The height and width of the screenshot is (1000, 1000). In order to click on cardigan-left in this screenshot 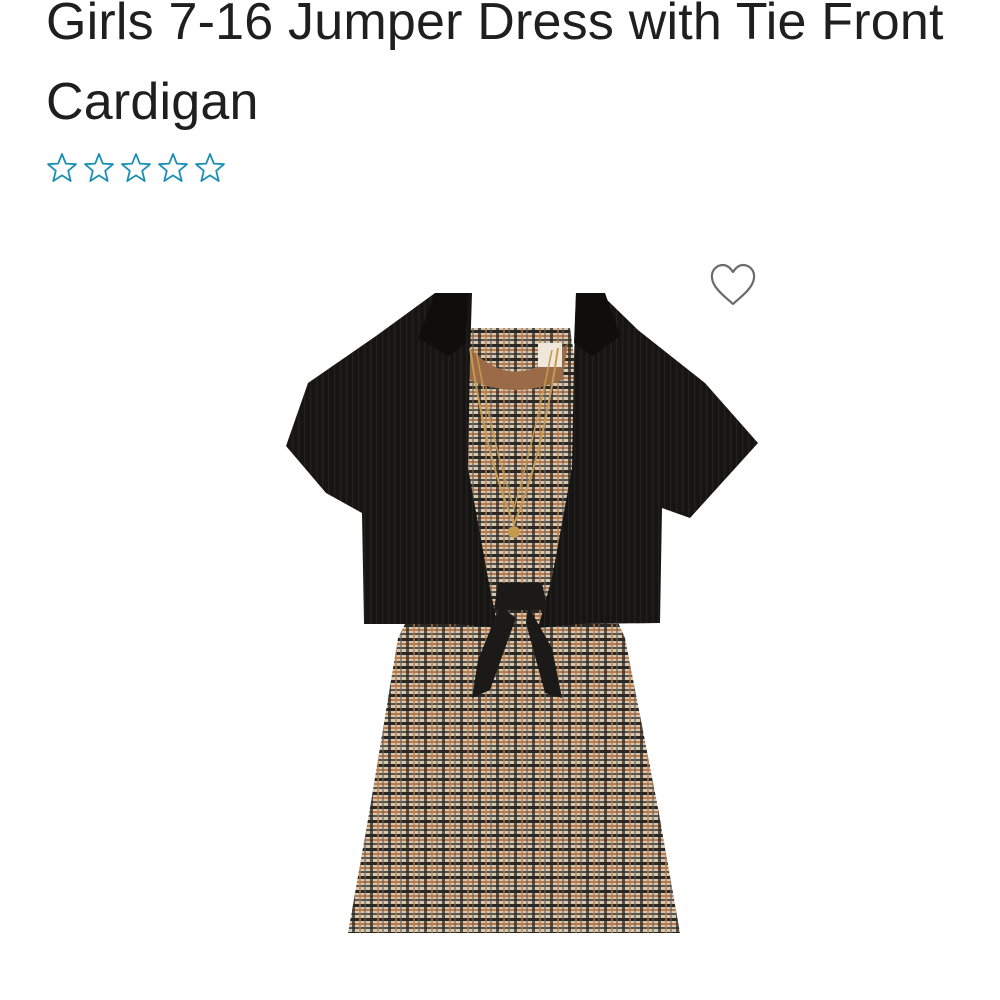, I will do `click(392, 460)`.